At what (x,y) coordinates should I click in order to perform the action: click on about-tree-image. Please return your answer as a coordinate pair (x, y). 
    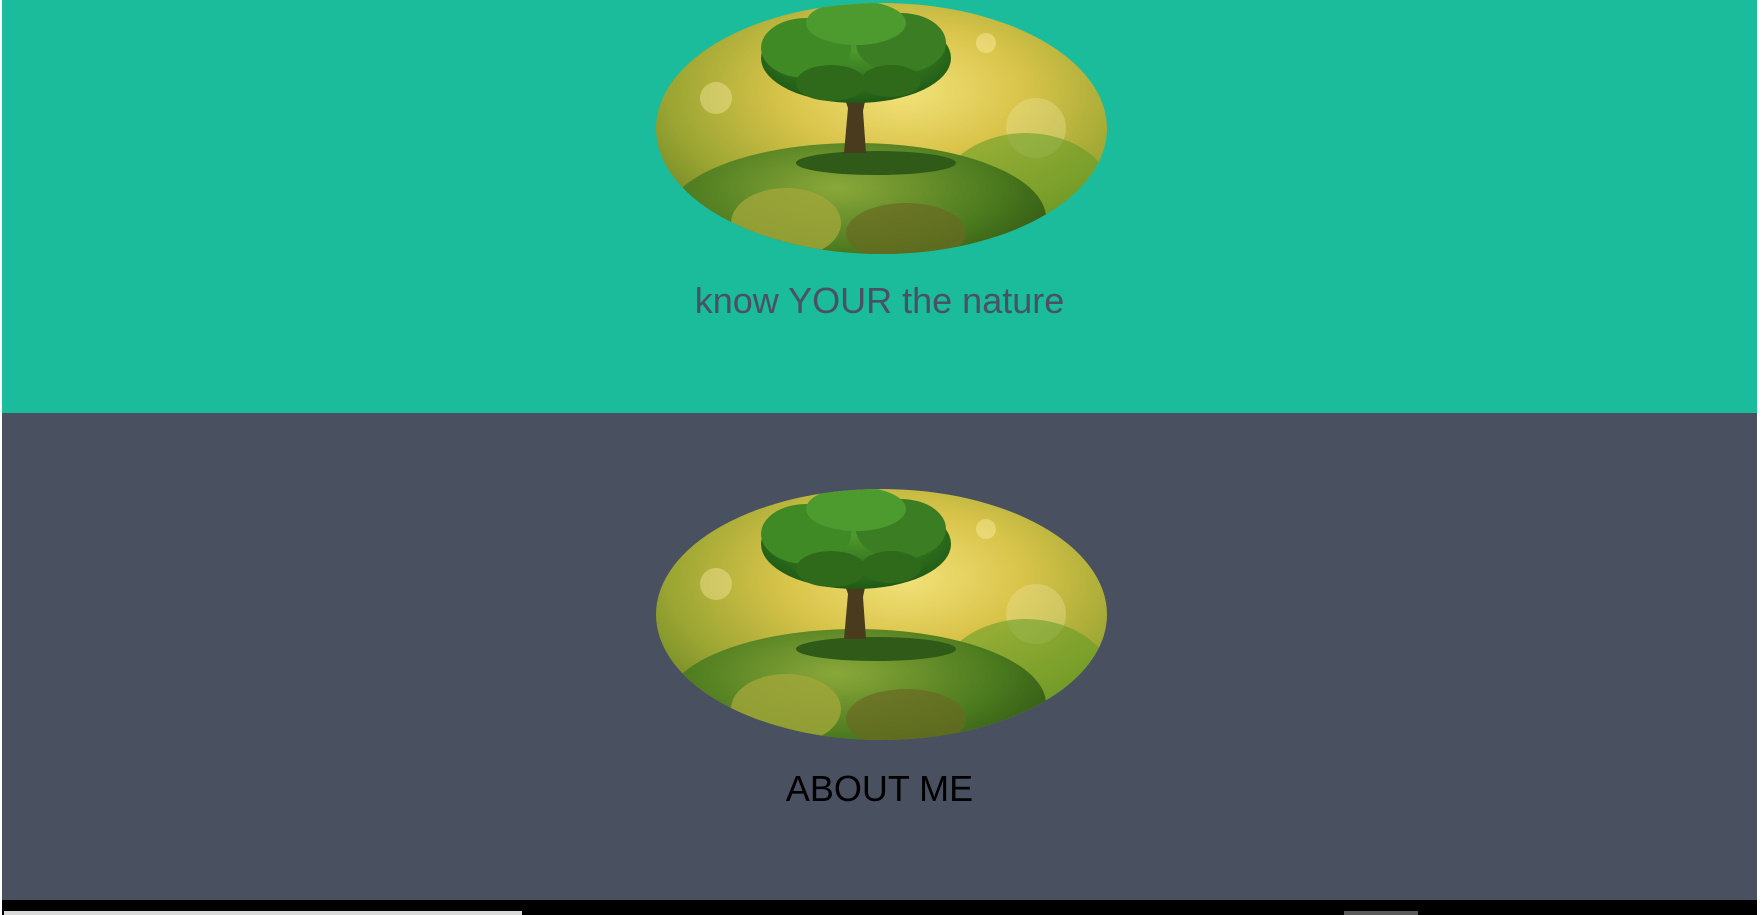
    Looking at the image, I should click on (881, 614).